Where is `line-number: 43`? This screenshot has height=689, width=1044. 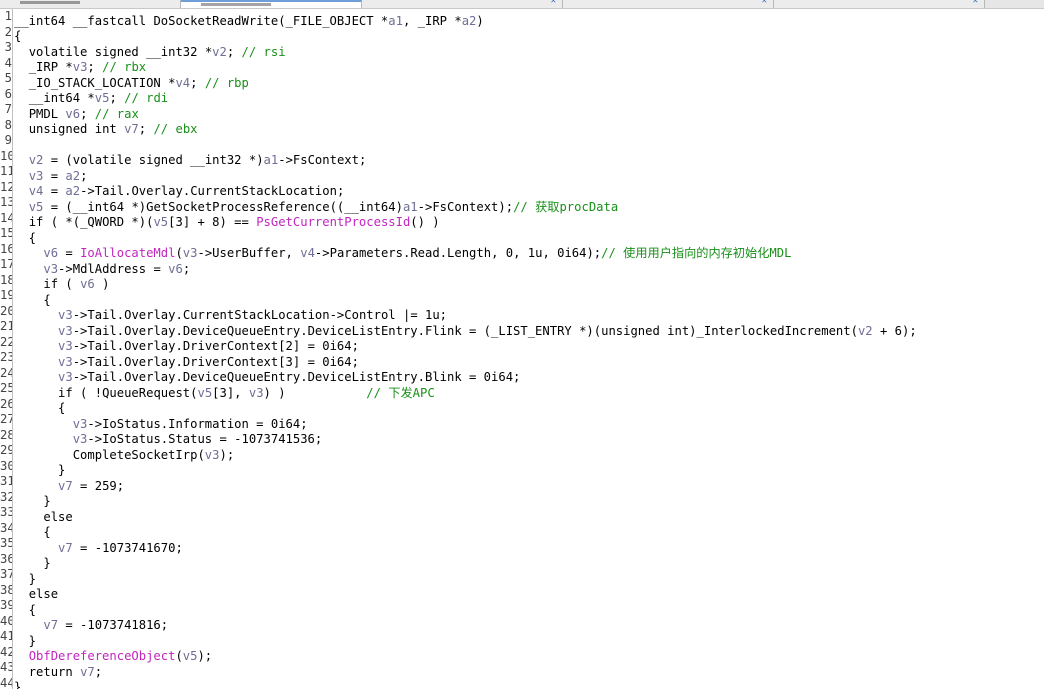
line-number: 43 is located at coordinates (6, 667).